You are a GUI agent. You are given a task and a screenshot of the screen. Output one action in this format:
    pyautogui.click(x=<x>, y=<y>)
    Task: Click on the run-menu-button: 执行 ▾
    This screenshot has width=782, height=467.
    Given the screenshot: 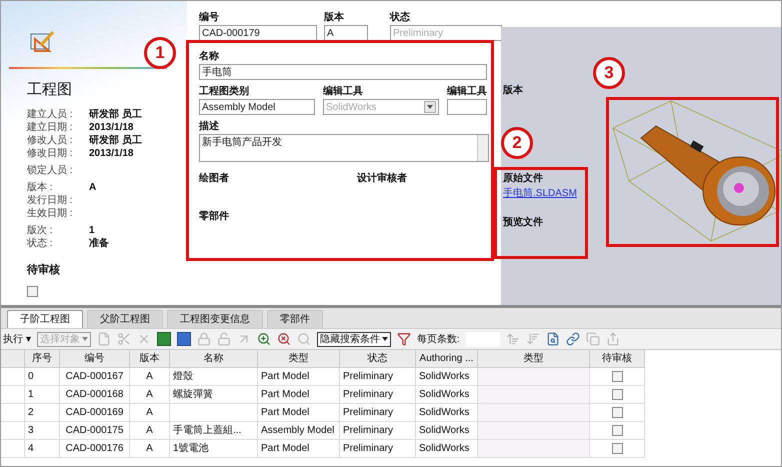 What is the action you would take?
    pyautogui.click(x=17, y=339)
    